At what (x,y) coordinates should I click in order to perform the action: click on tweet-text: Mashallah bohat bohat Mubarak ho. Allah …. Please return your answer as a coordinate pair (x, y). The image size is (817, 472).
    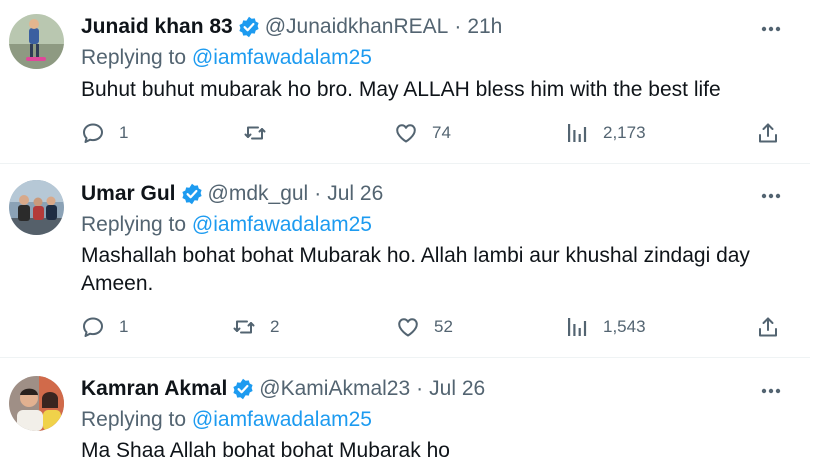
    Looking at the image, I should click on (415, 269).